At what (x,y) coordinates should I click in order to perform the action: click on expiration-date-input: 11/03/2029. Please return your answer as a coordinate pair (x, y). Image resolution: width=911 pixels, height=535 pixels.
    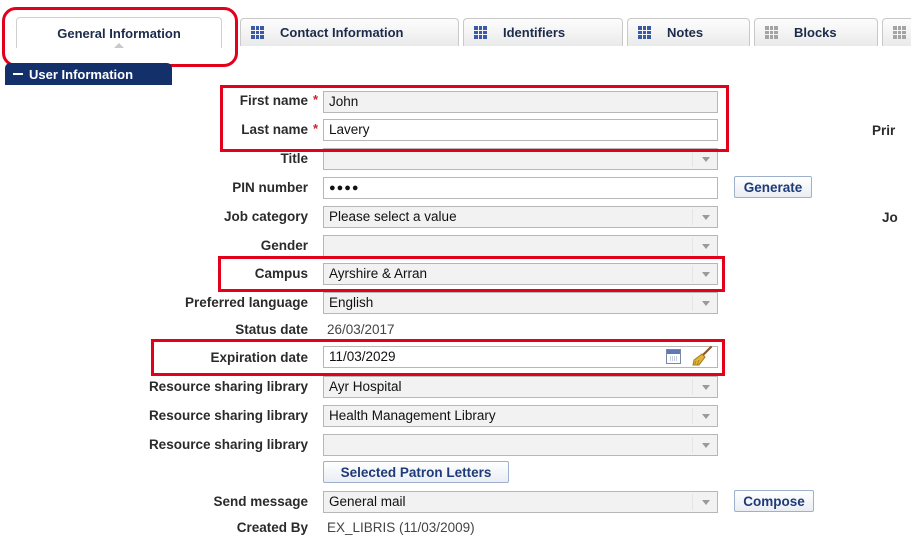
    Looking at the image, I should click on (520, 357).